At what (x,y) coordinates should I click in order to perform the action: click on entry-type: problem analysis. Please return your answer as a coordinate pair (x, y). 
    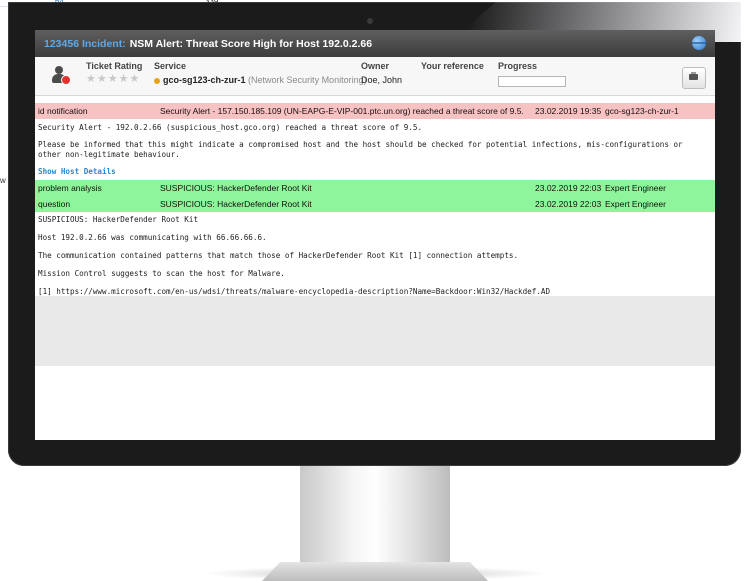
    Looking at the image, I should click on (70, 188).